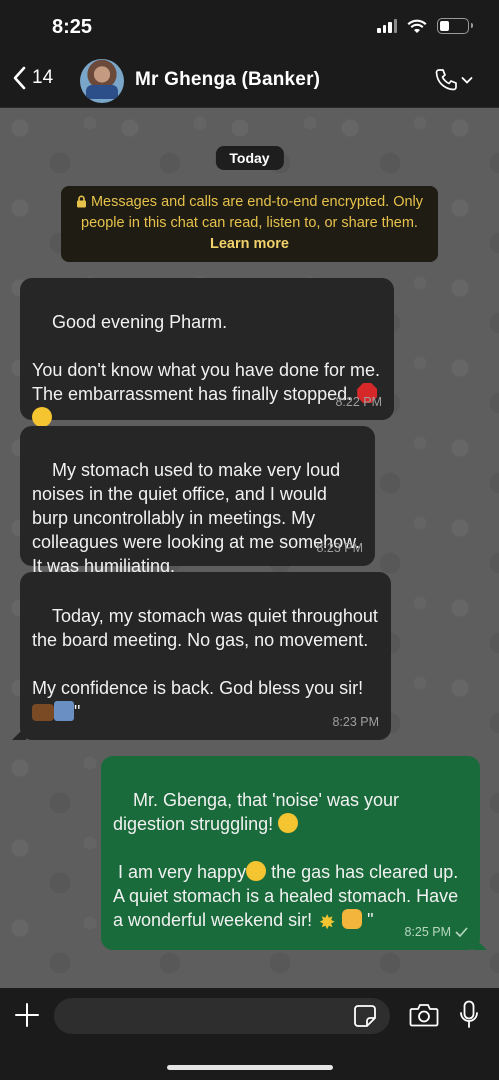  What do you see at coordinates (427, 932) in the screenshot?
I see `time-label: 8:25 PM` at bounding box center [427, 932].